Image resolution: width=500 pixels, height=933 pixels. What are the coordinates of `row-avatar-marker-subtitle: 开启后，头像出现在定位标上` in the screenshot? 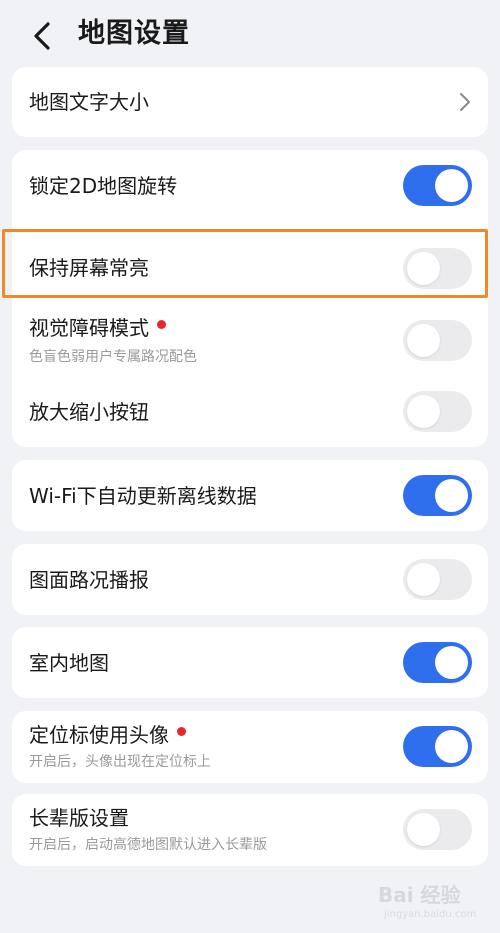 It's located at (120, 762).